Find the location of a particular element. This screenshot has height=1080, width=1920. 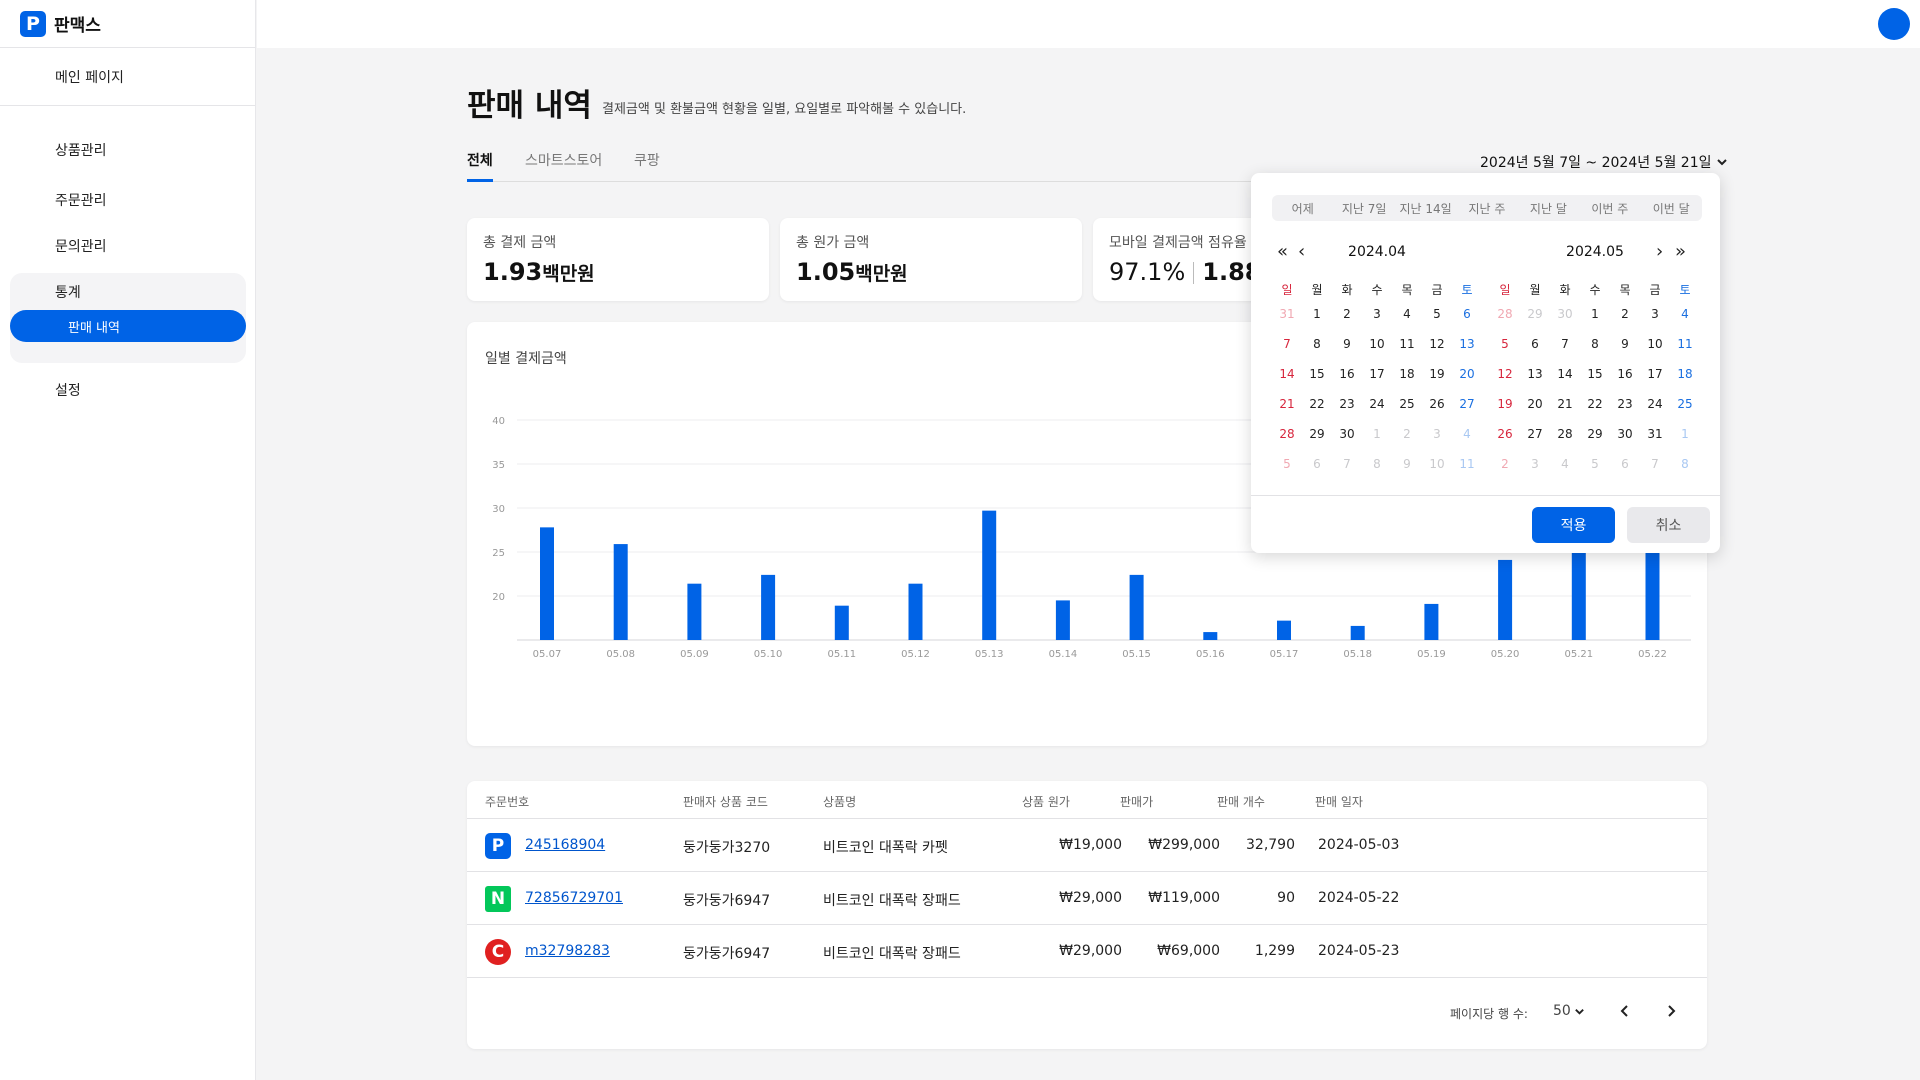

calendar-day: 28 is located at coordinates (1565, 434).